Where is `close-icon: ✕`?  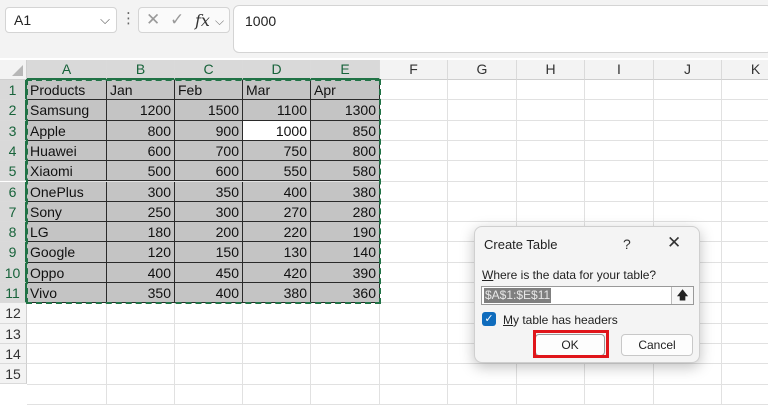 close-icon: ✕ is located at coordinates (674, 243).